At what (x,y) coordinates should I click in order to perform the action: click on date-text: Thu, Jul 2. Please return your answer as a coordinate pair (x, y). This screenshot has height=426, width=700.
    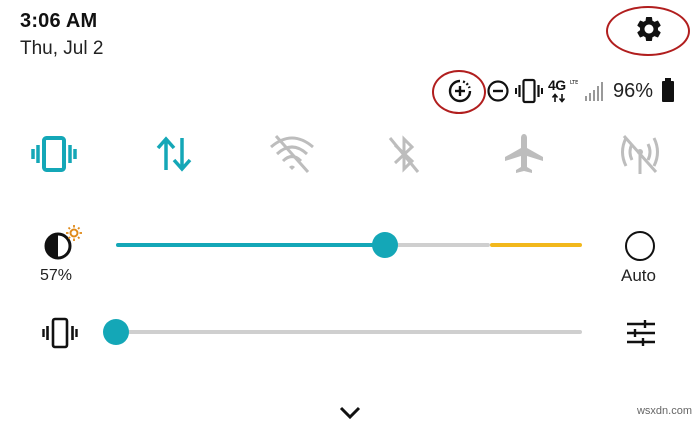
    Looking at the image, I should click on (62, 48).